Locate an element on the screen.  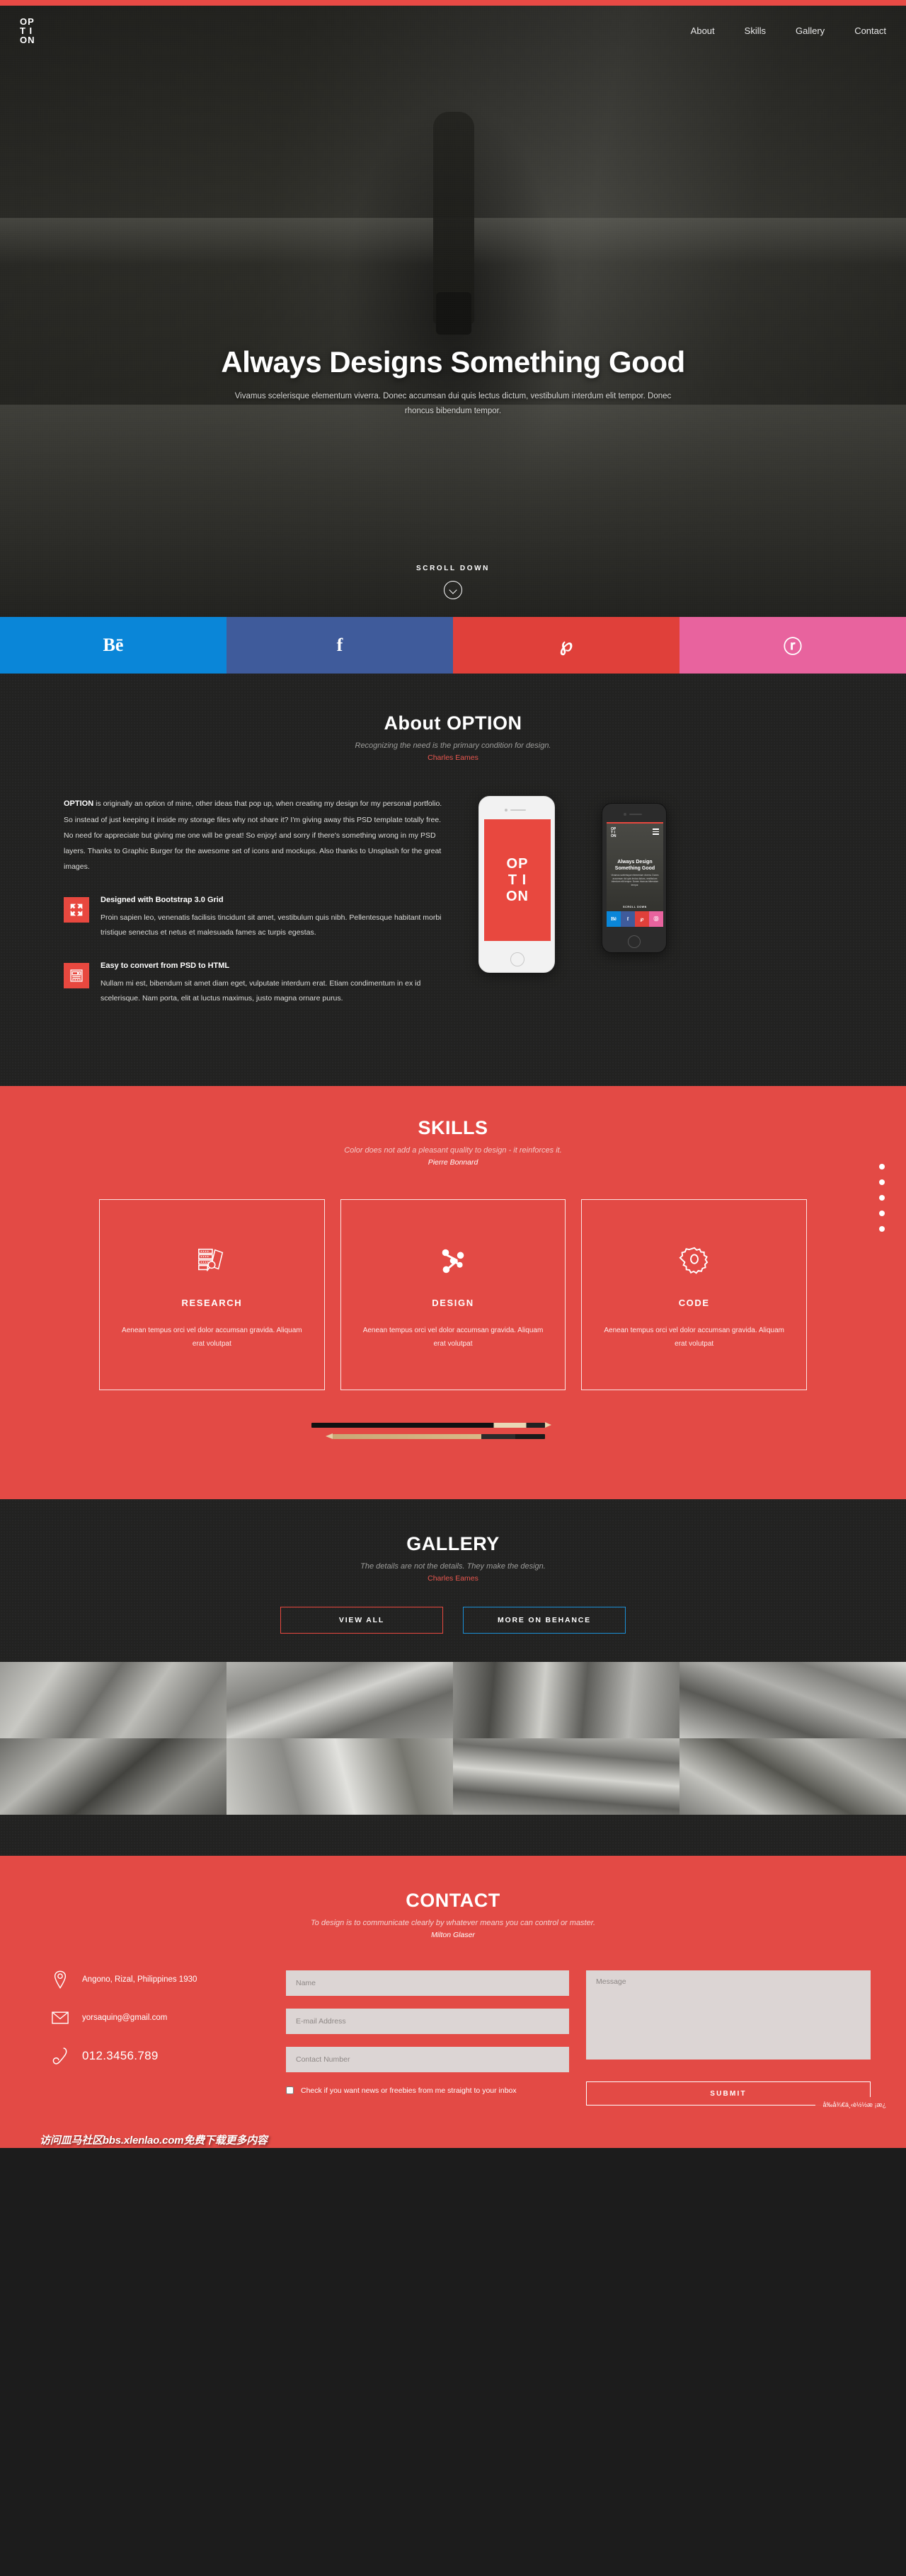
gallery-thumb-3: tools-flatlay is located at coordinates (566, 1700).